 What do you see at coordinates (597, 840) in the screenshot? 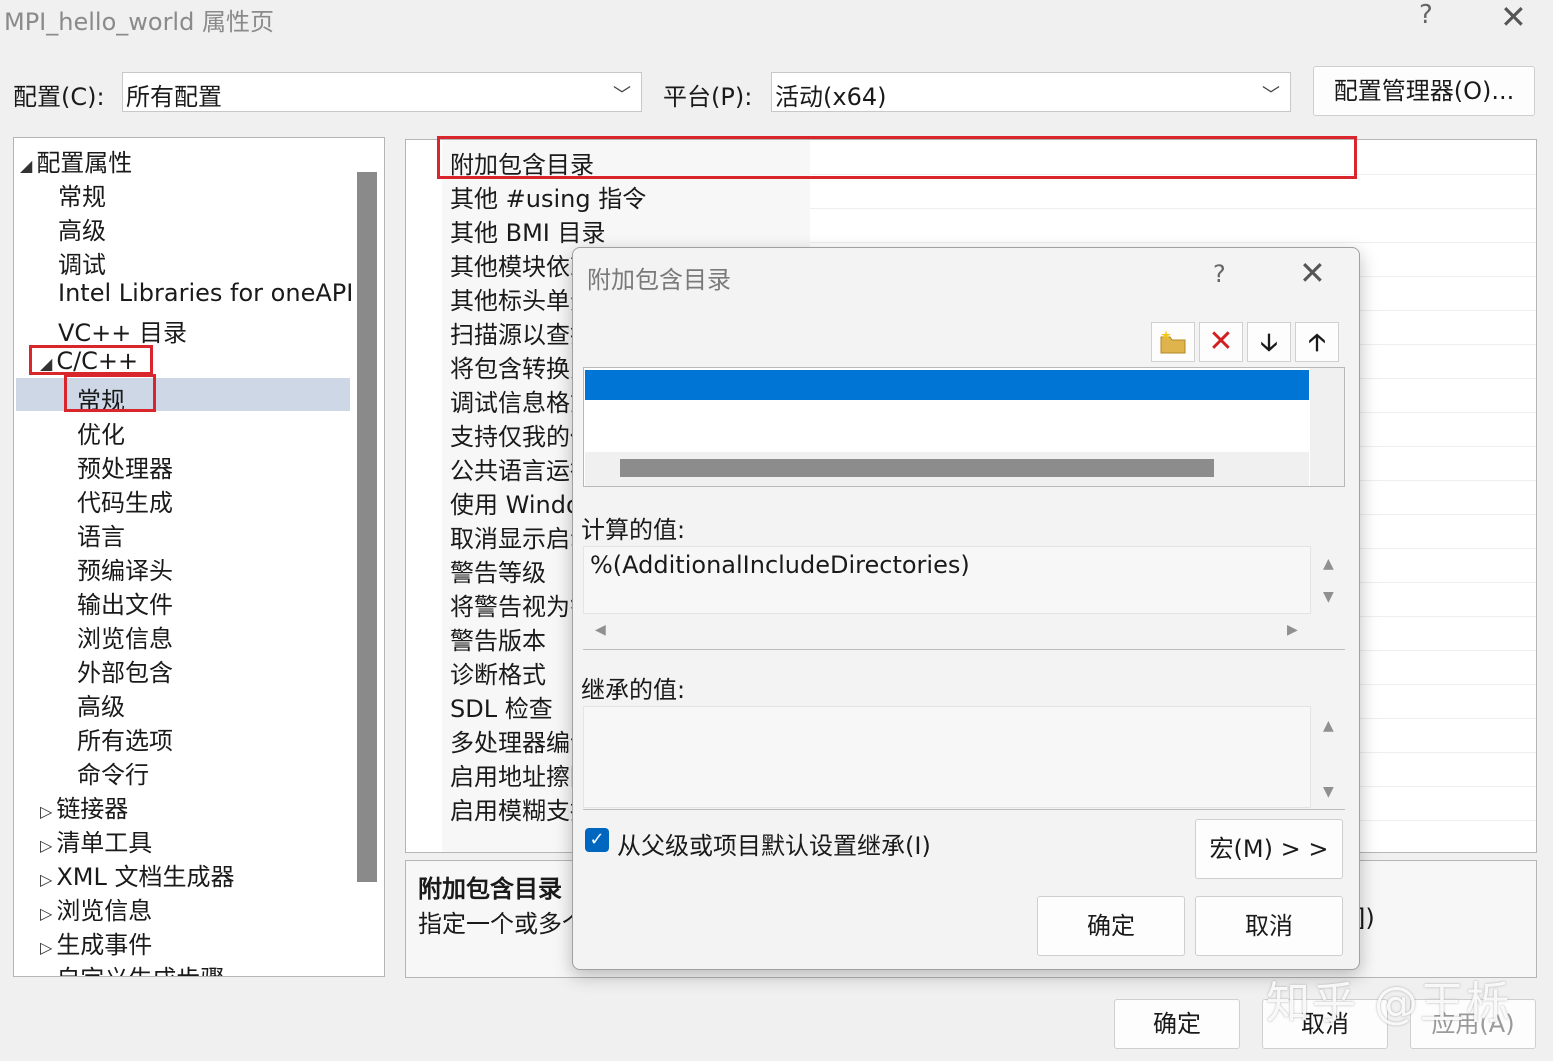
I see `inherit-checkbox: ✓` at bounding box center [597, 840].